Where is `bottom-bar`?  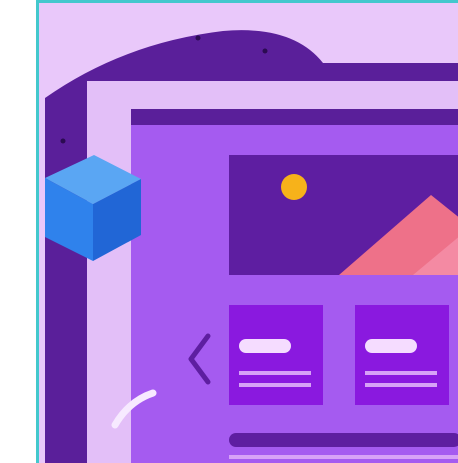 bottom-bar is located at coordinates (343, 440).